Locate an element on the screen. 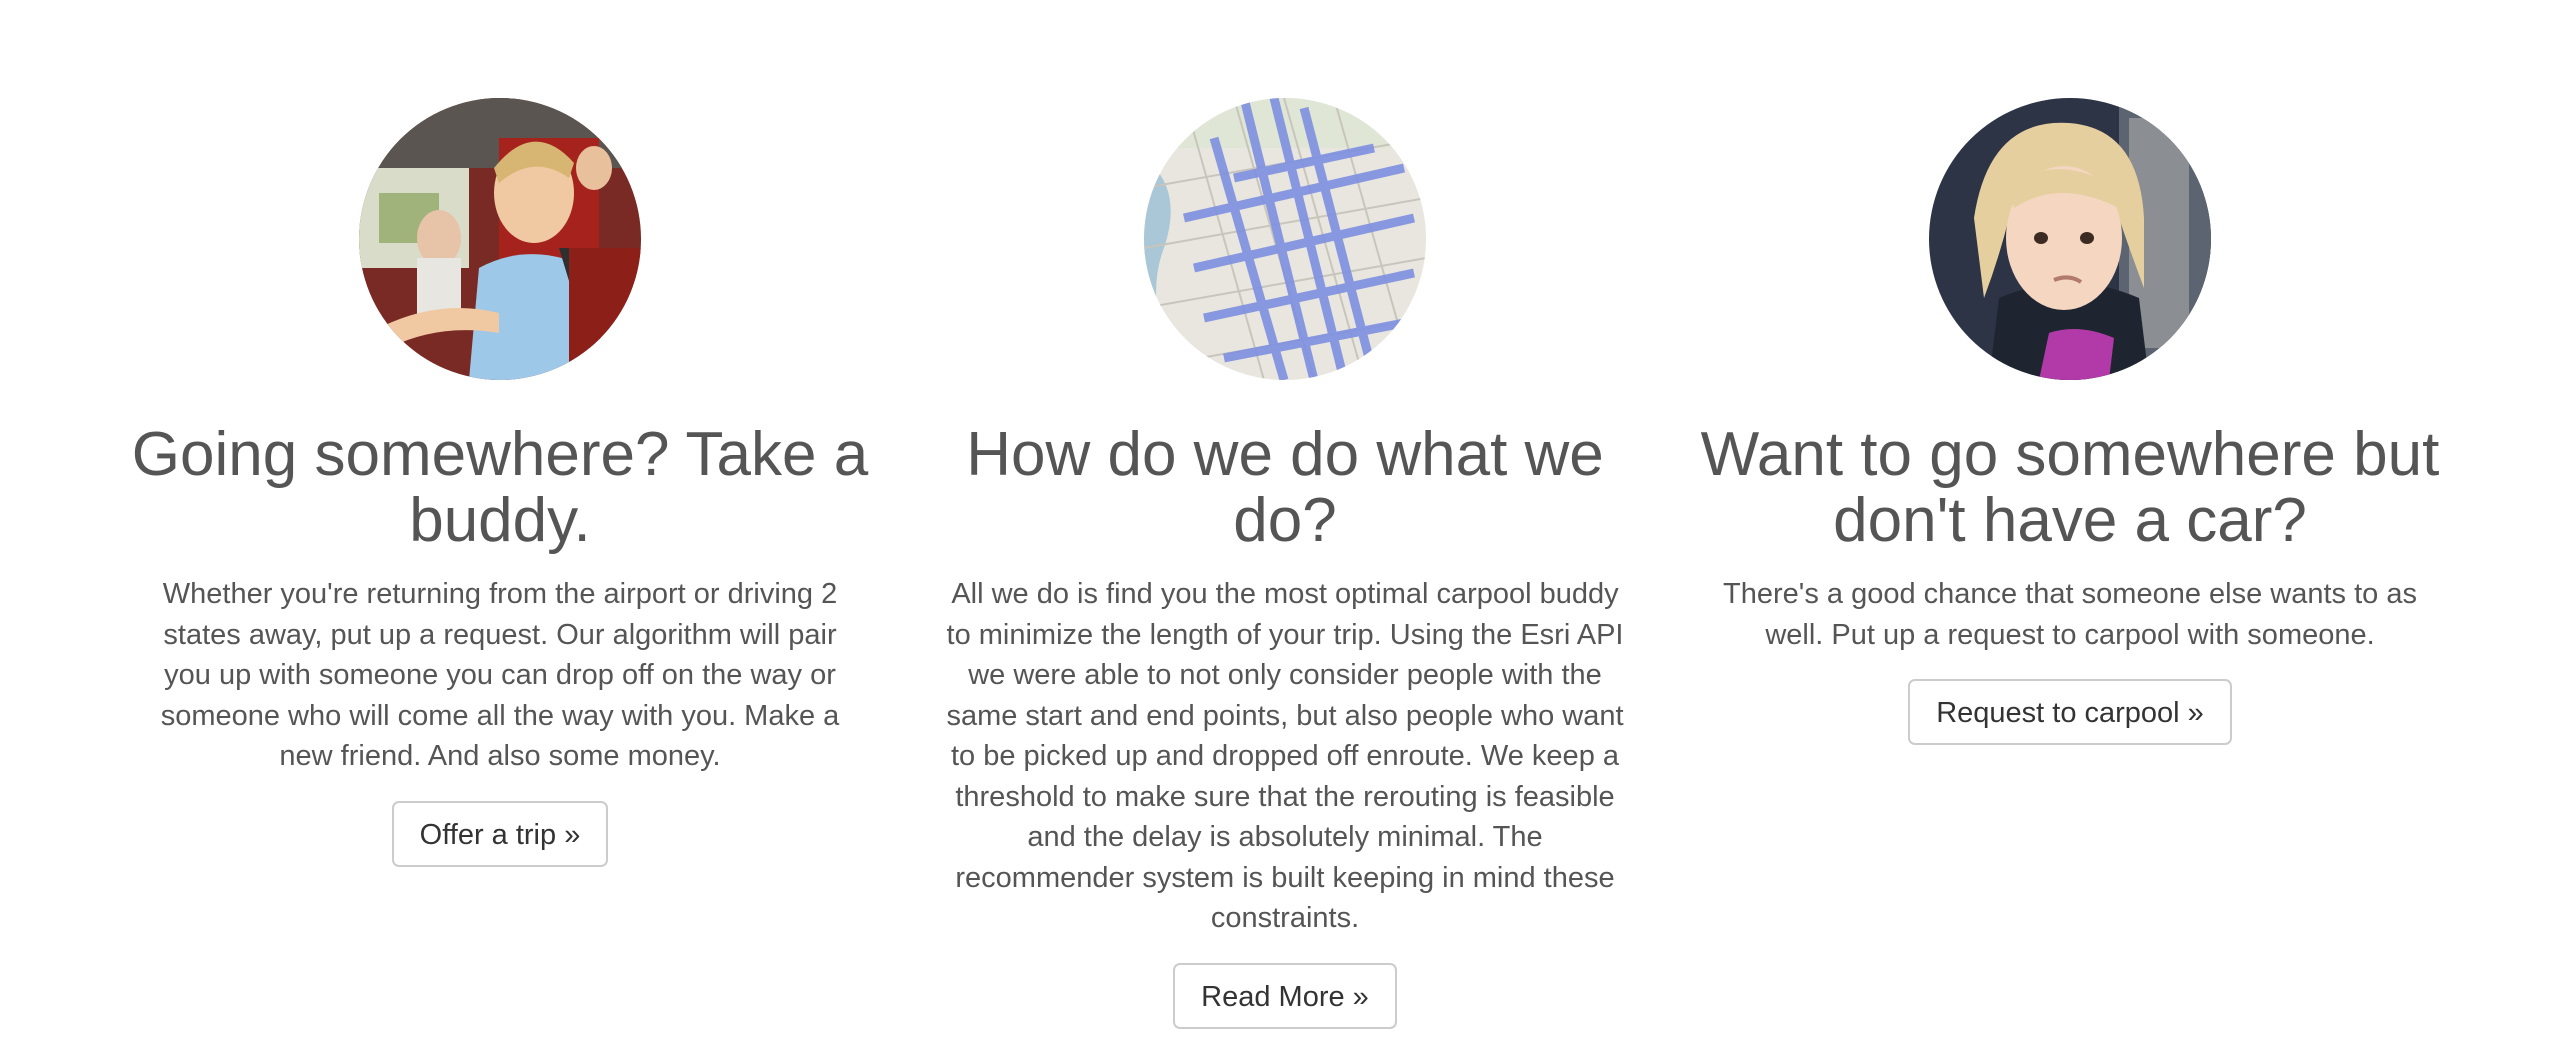 This screenshot has width=2554, height=1060. people-in-car-photo is located at coordinates (500, 239).